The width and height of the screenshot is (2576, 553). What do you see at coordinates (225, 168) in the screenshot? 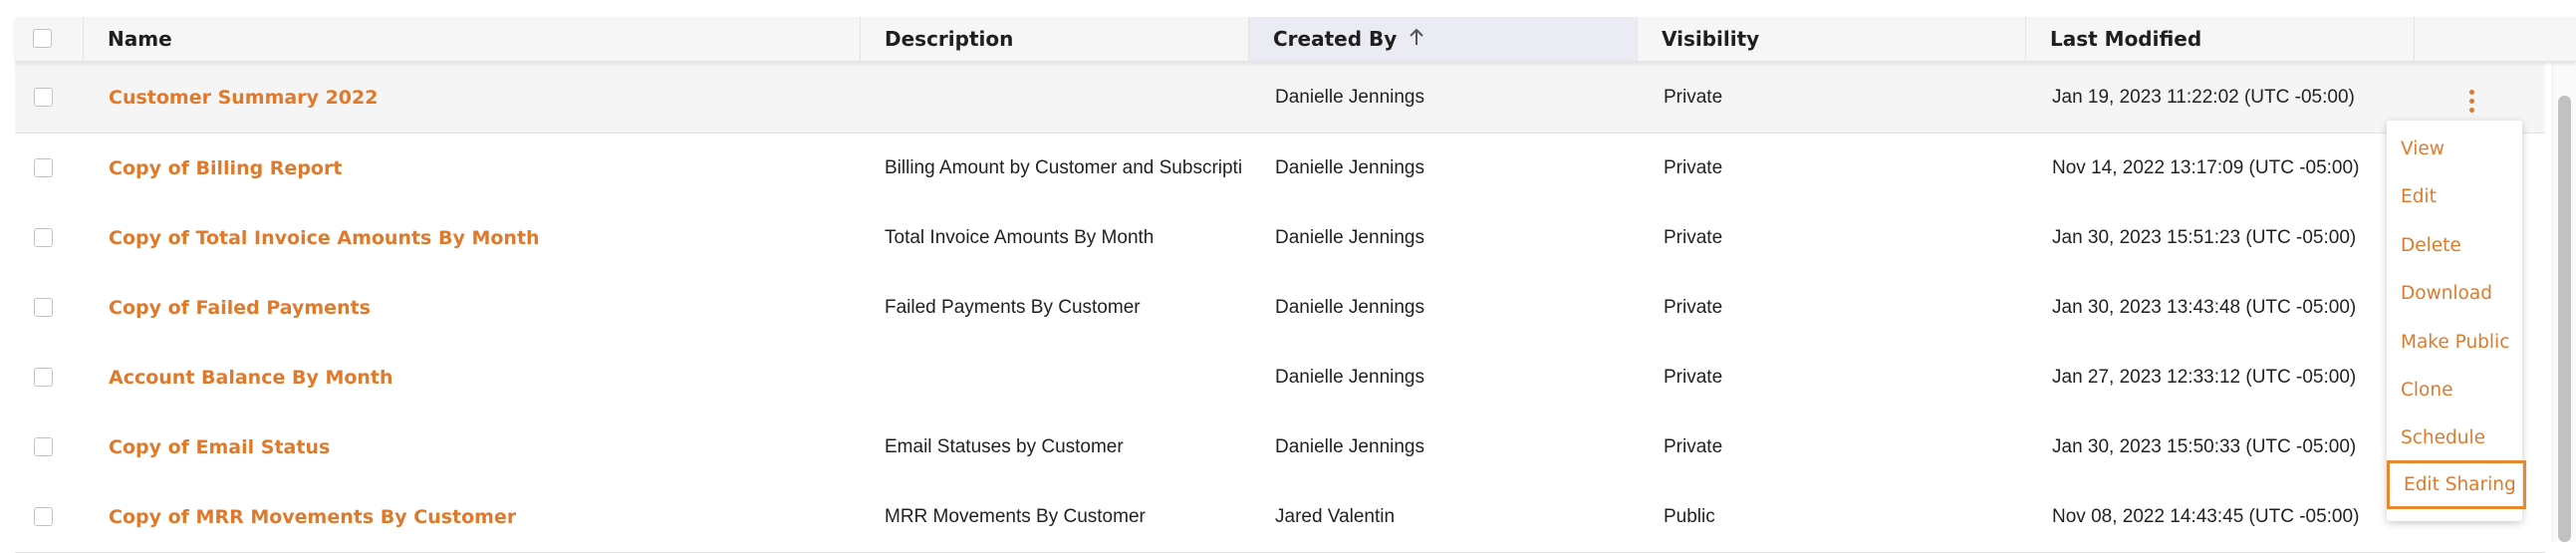
I see `report-name-link: Copy of Billing Report` at bounding box center [225, 168].